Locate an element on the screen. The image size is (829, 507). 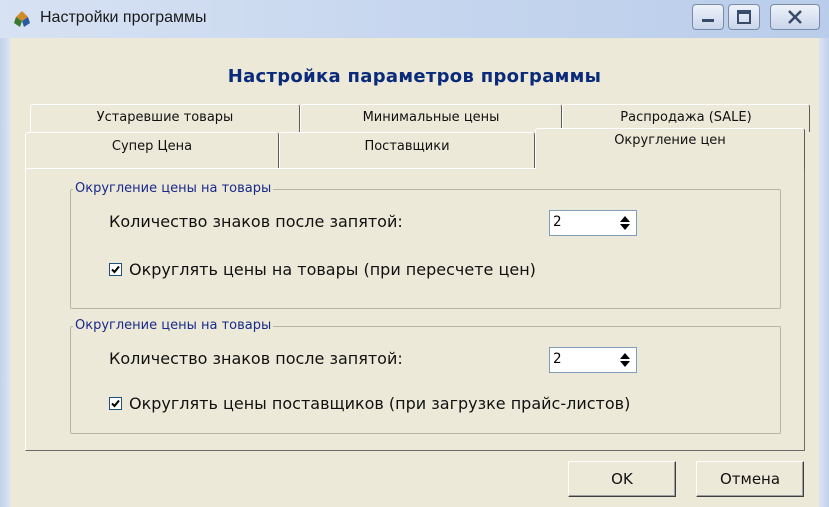
cancel-button: Отмена is located at coordinates (750, 479).